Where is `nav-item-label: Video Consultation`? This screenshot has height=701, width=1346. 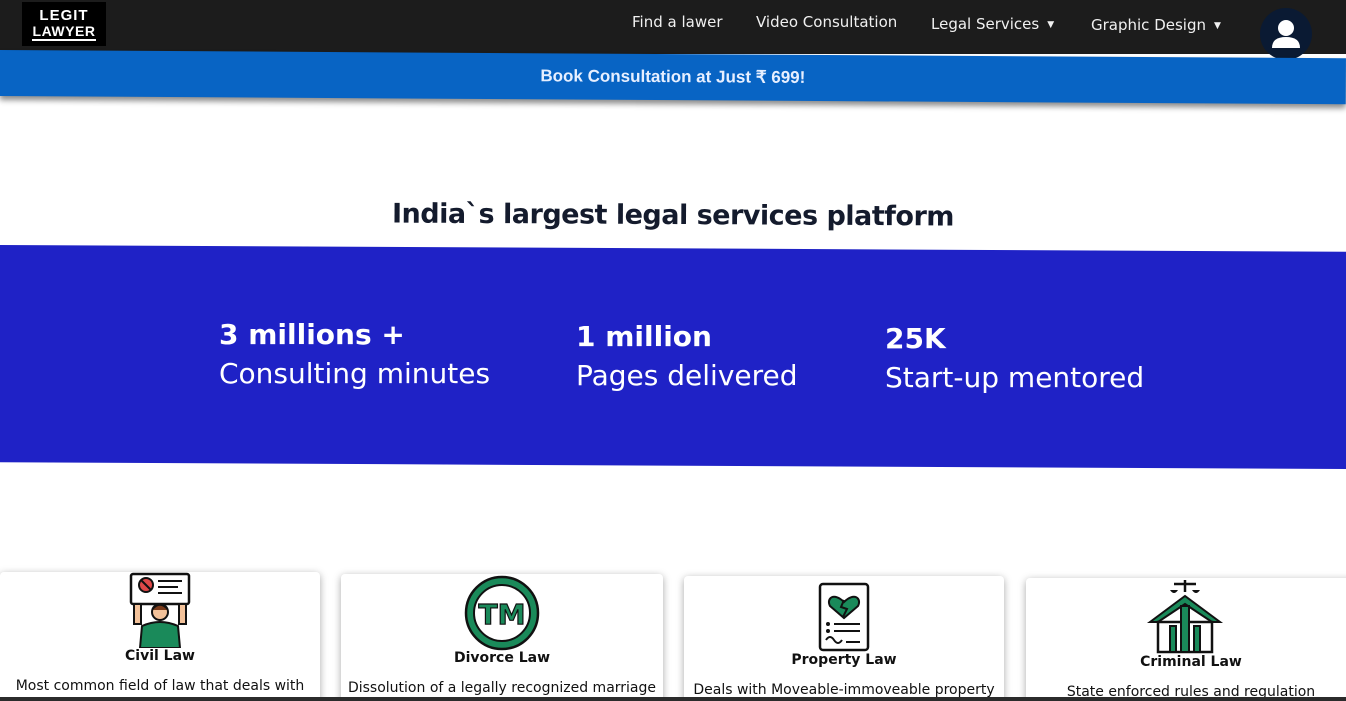 nav-item-label: Video Consultation is located at coordinates (827, 22).